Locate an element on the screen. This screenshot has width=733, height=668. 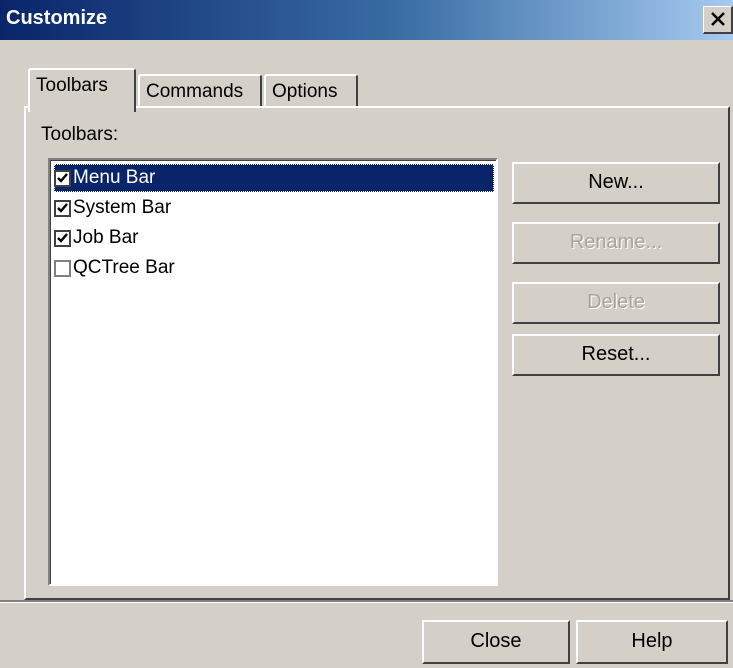
title-bar: Customize is located at coordinates (366, 20).